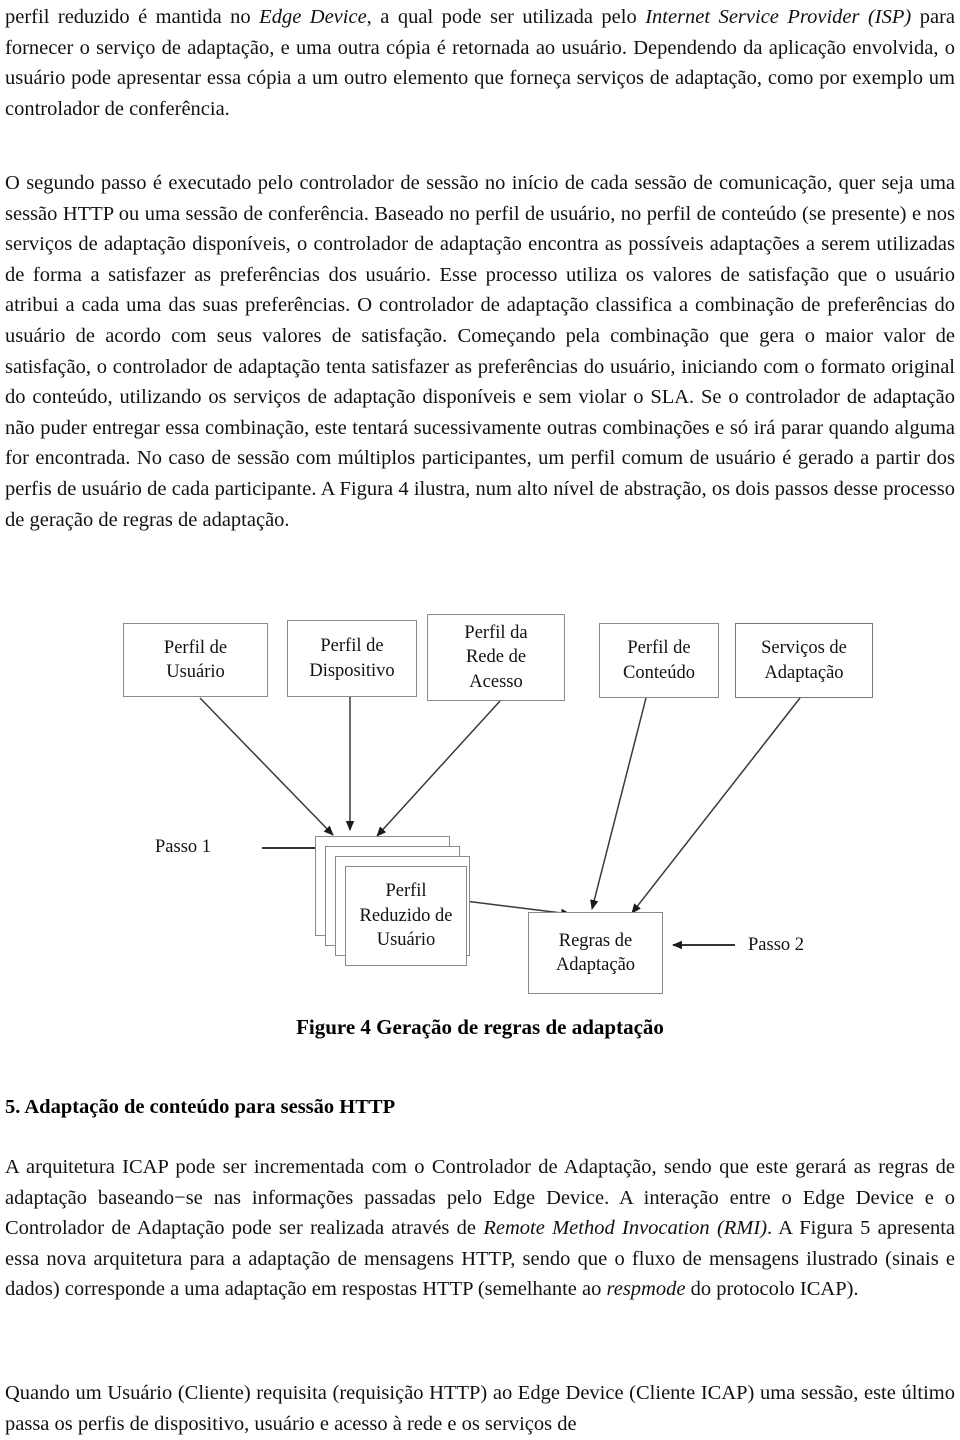 The image size is (960, 1440). I want to click on figure-box-regras-adaptacao: Regras de Adaptação, so click(595, 953).